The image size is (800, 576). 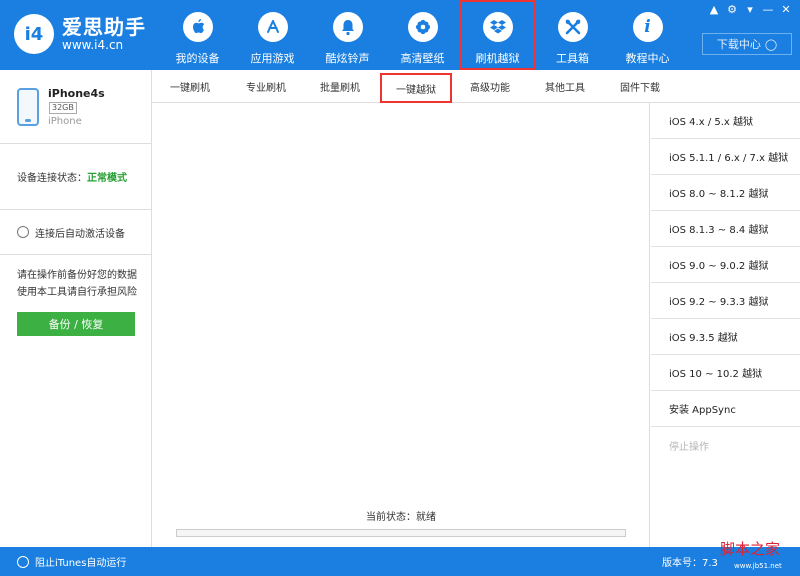 I want to click on download-center-label: 下载中心, so click(x=738, y=44).